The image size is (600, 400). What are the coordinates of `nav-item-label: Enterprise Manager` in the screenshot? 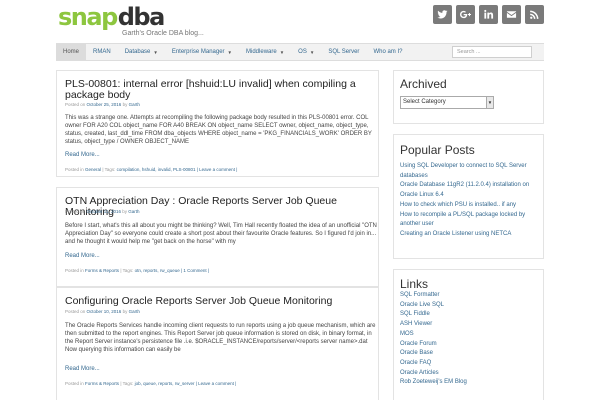 It's located at (198, 52).